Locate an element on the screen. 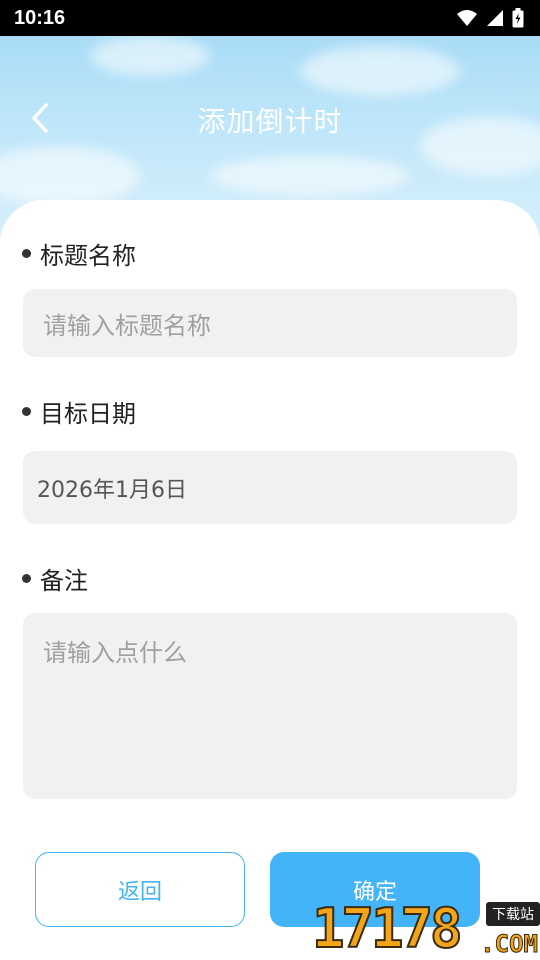 Image resolution: width=540 pixels, height=960 pixels. watermark-logo: 17178 下载站 .COM is located at coordinates (425, 928).